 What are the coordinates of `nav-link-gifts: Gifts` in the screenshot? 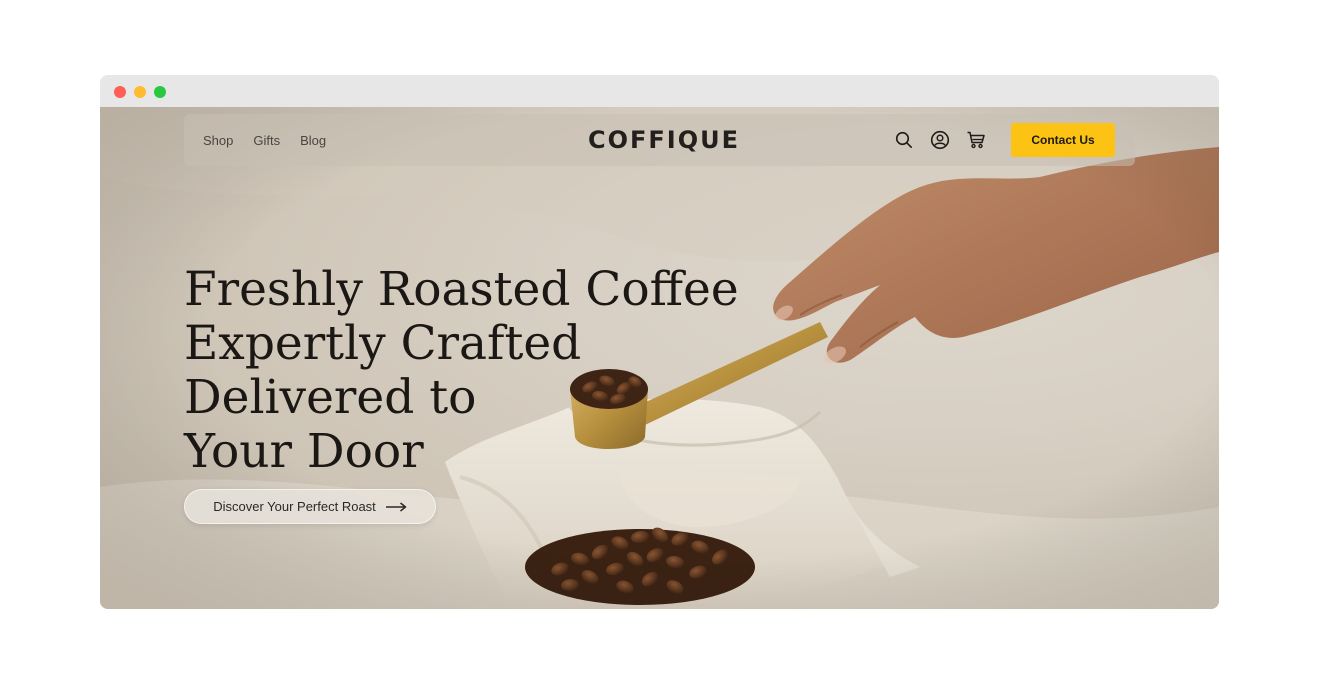 It's located at (266, 140).